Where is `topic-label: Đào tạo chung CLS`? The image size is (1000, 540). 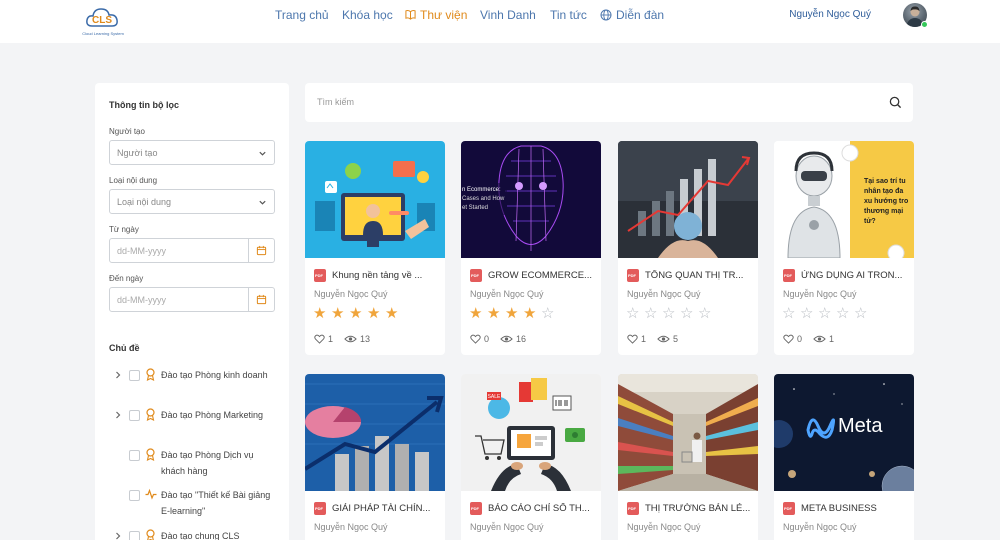 topic-label: Đào tạo chung CLS is located at coordinates (200, 535).